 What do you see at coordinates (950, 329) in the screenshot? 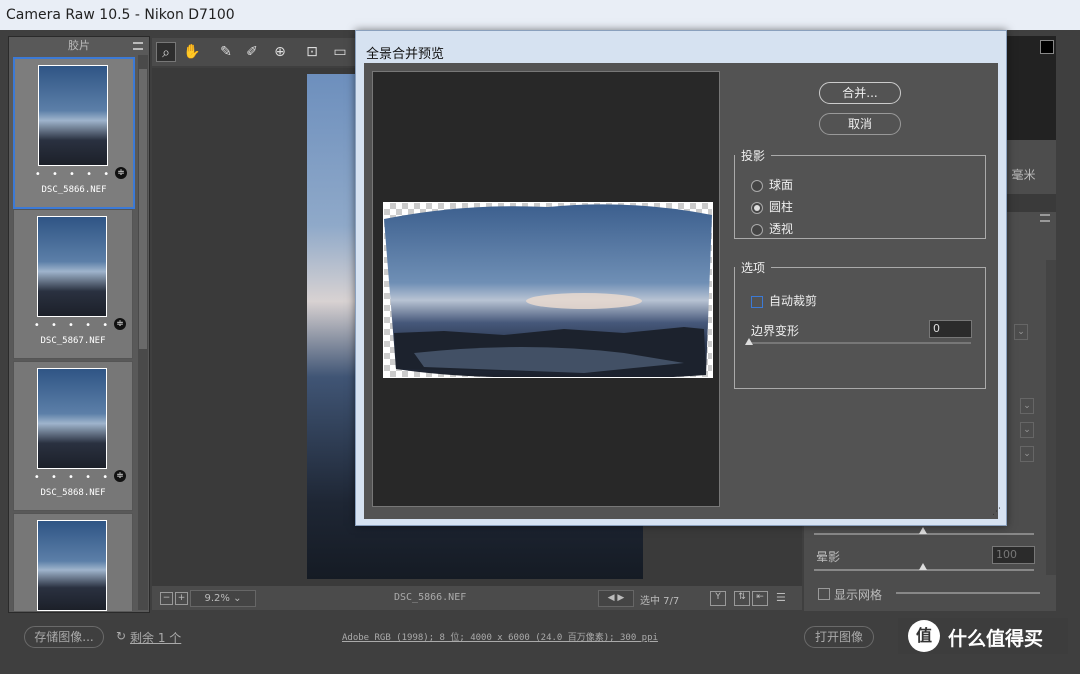
I see `boundary-warp-field: 0` at bounding box center [950, 329].